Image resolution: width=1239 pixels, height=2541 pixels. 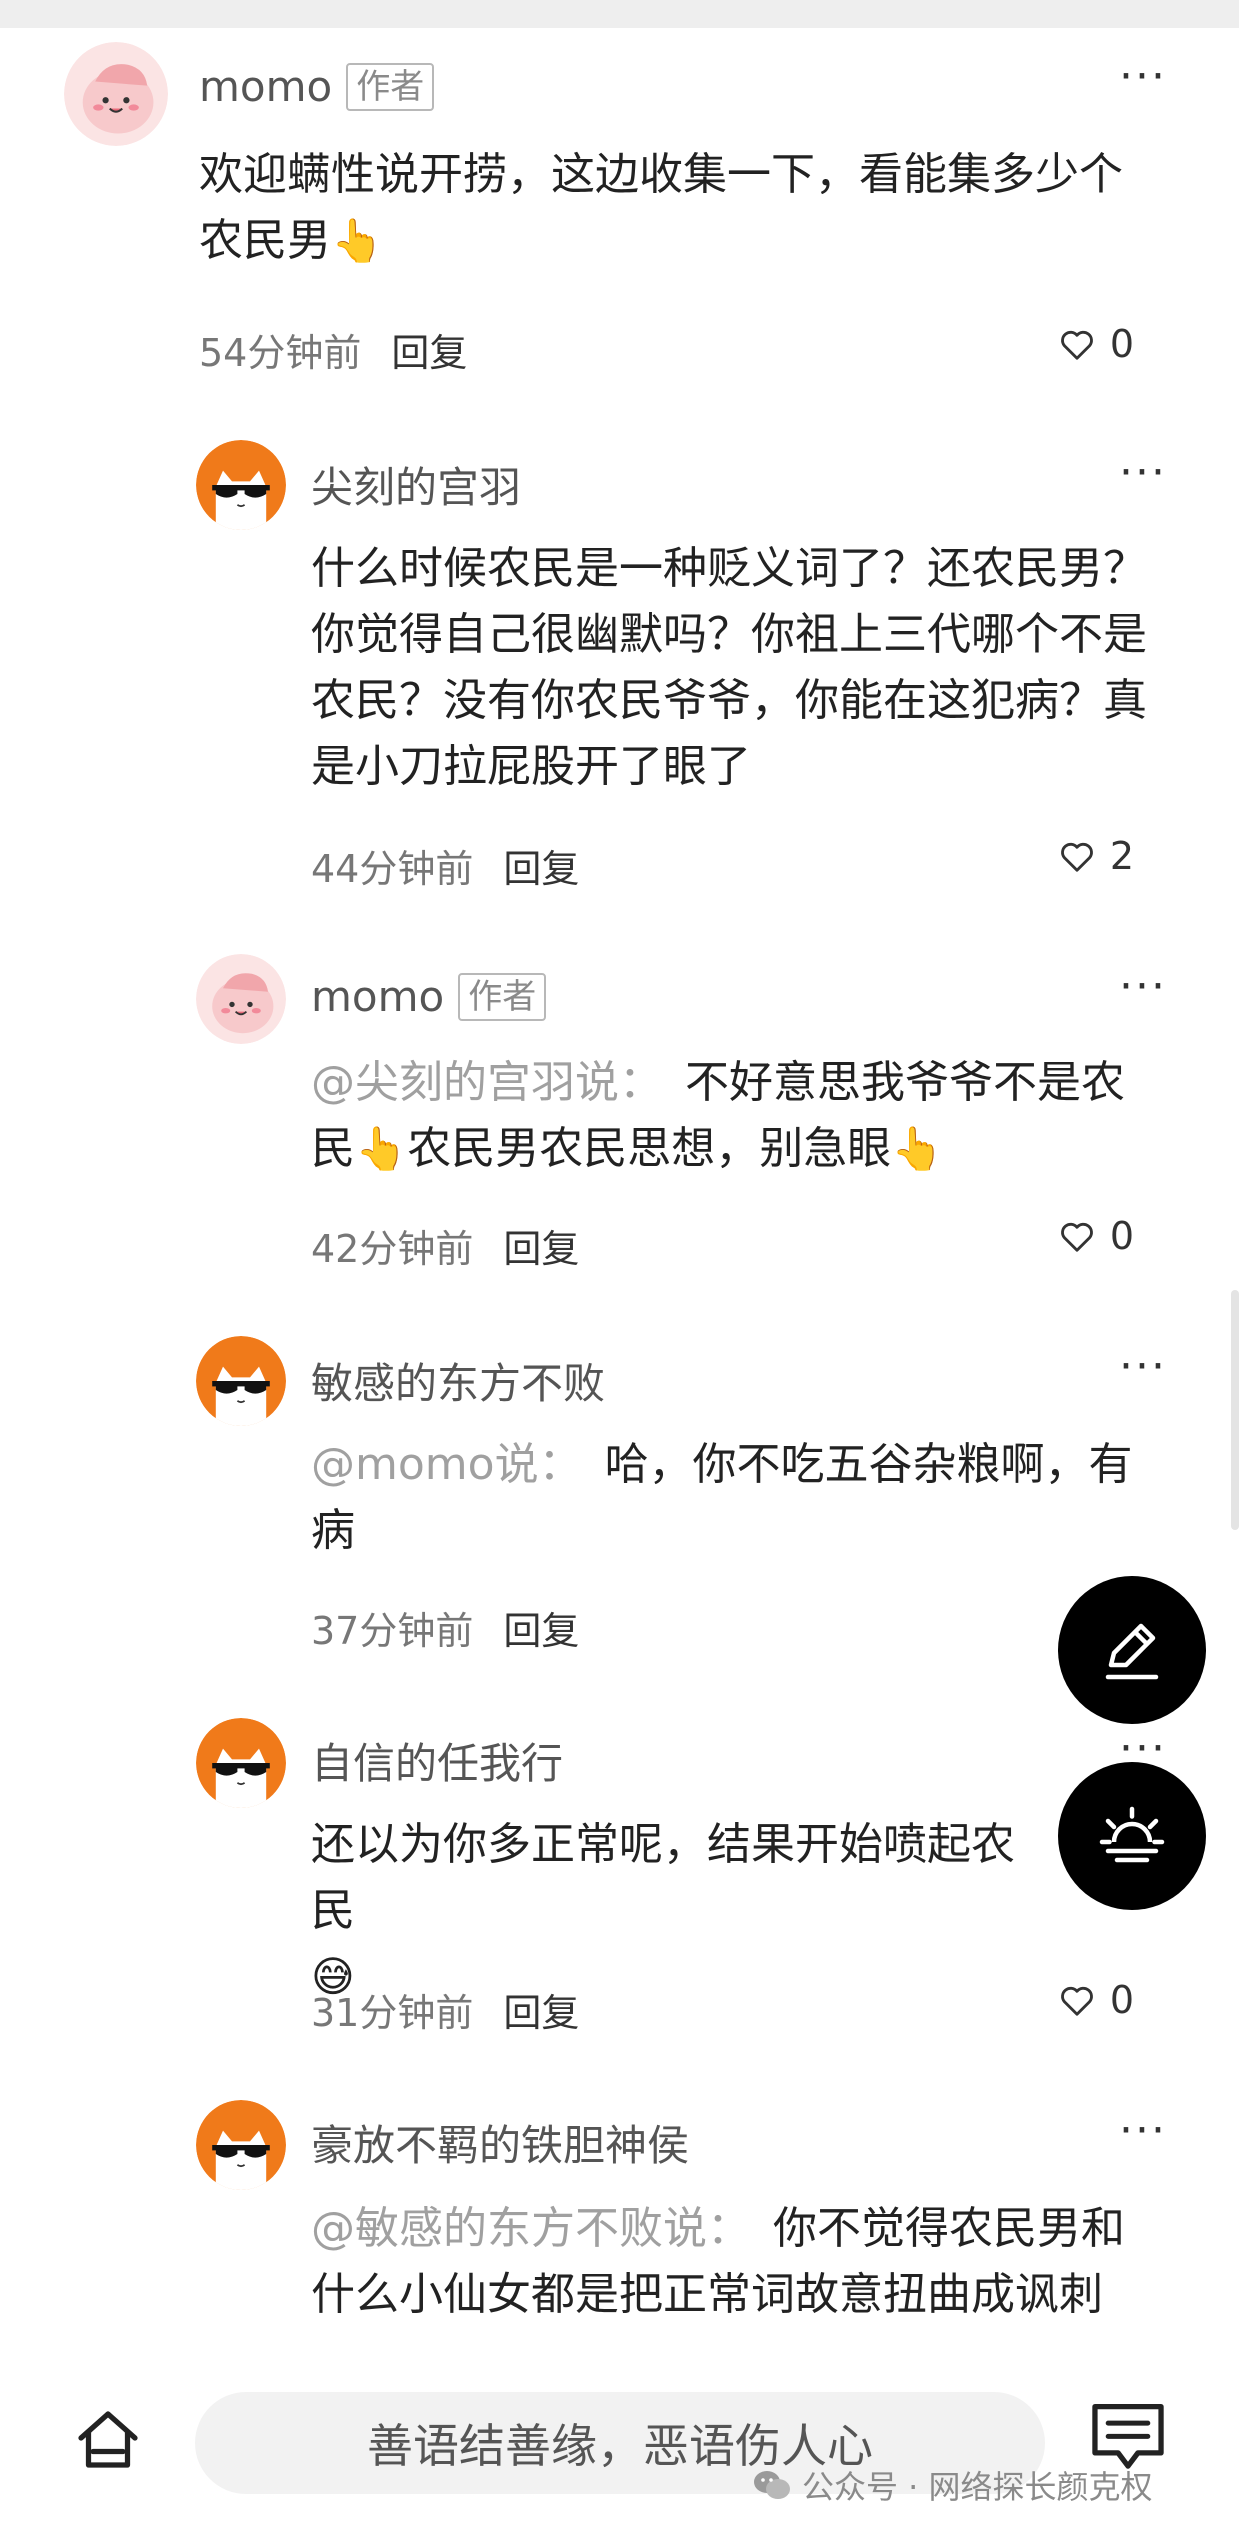 I want to click on home-button, so click(x=108, y=2438).